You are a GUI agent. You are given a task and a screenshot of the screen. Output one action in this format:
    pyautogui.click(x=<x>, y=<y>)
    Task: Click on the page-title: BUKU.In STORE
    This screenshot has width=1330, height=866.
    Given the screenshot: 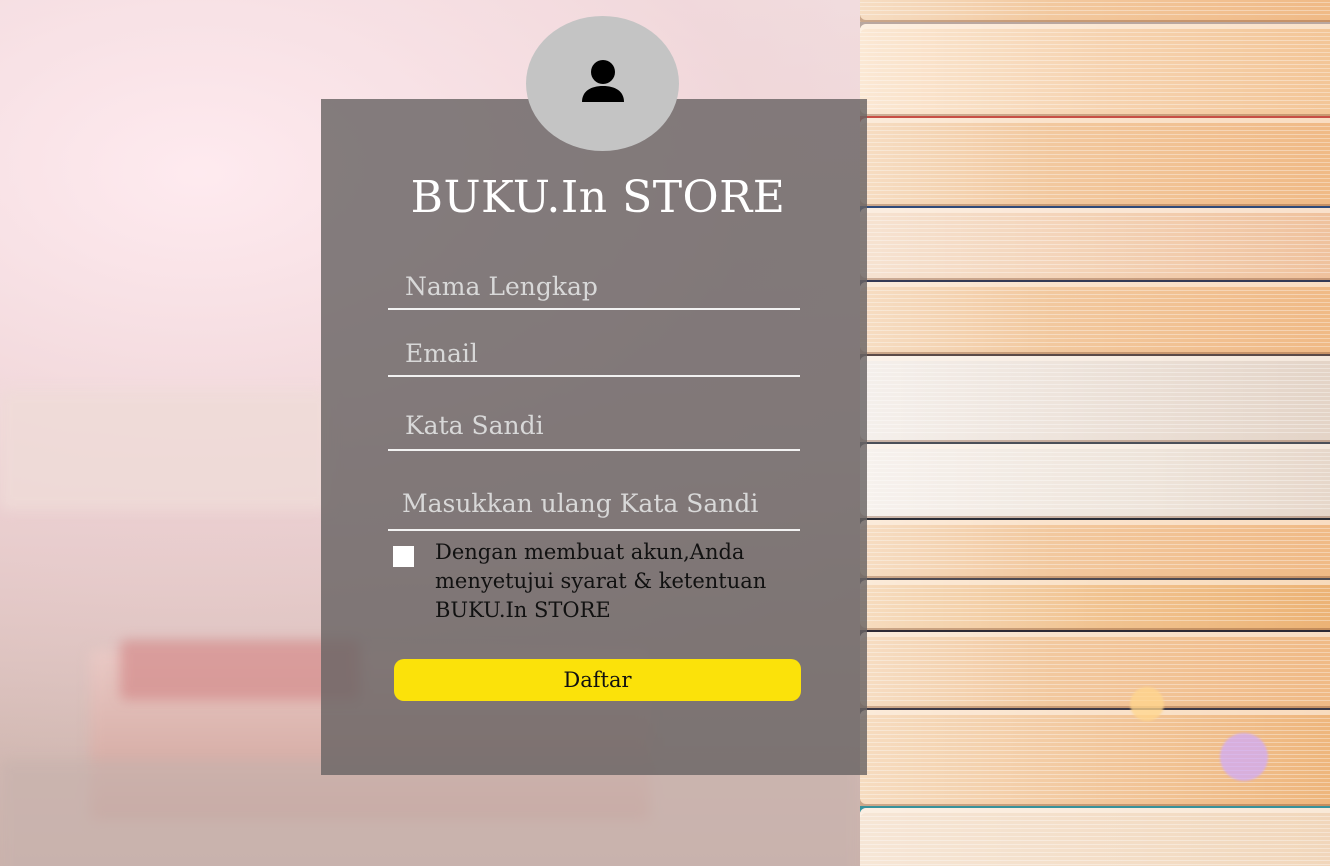 What is the action you would take?
    pyautogui.click(x=598, y=197)
    